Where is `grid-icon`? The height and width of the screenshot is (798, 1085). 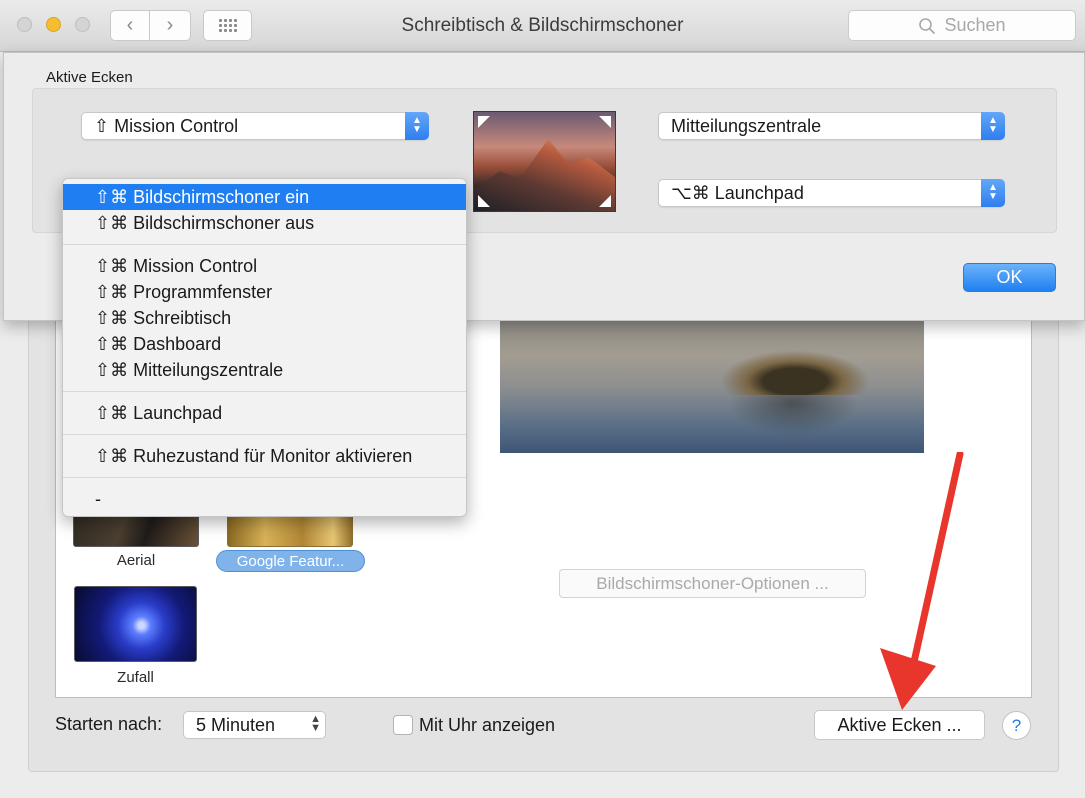
grid-icon is located at coordinates (227, 25).